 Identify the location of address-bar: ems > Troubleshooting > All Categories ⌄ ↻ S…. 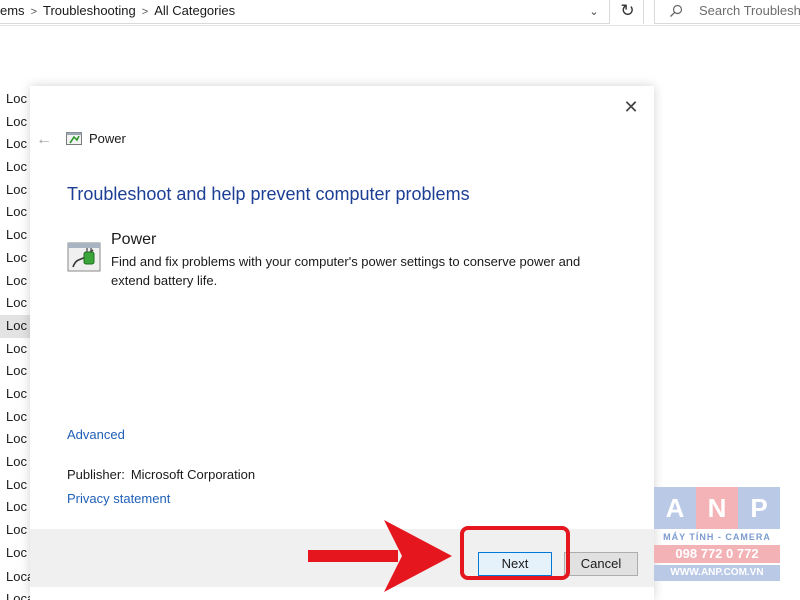
(400, 13).